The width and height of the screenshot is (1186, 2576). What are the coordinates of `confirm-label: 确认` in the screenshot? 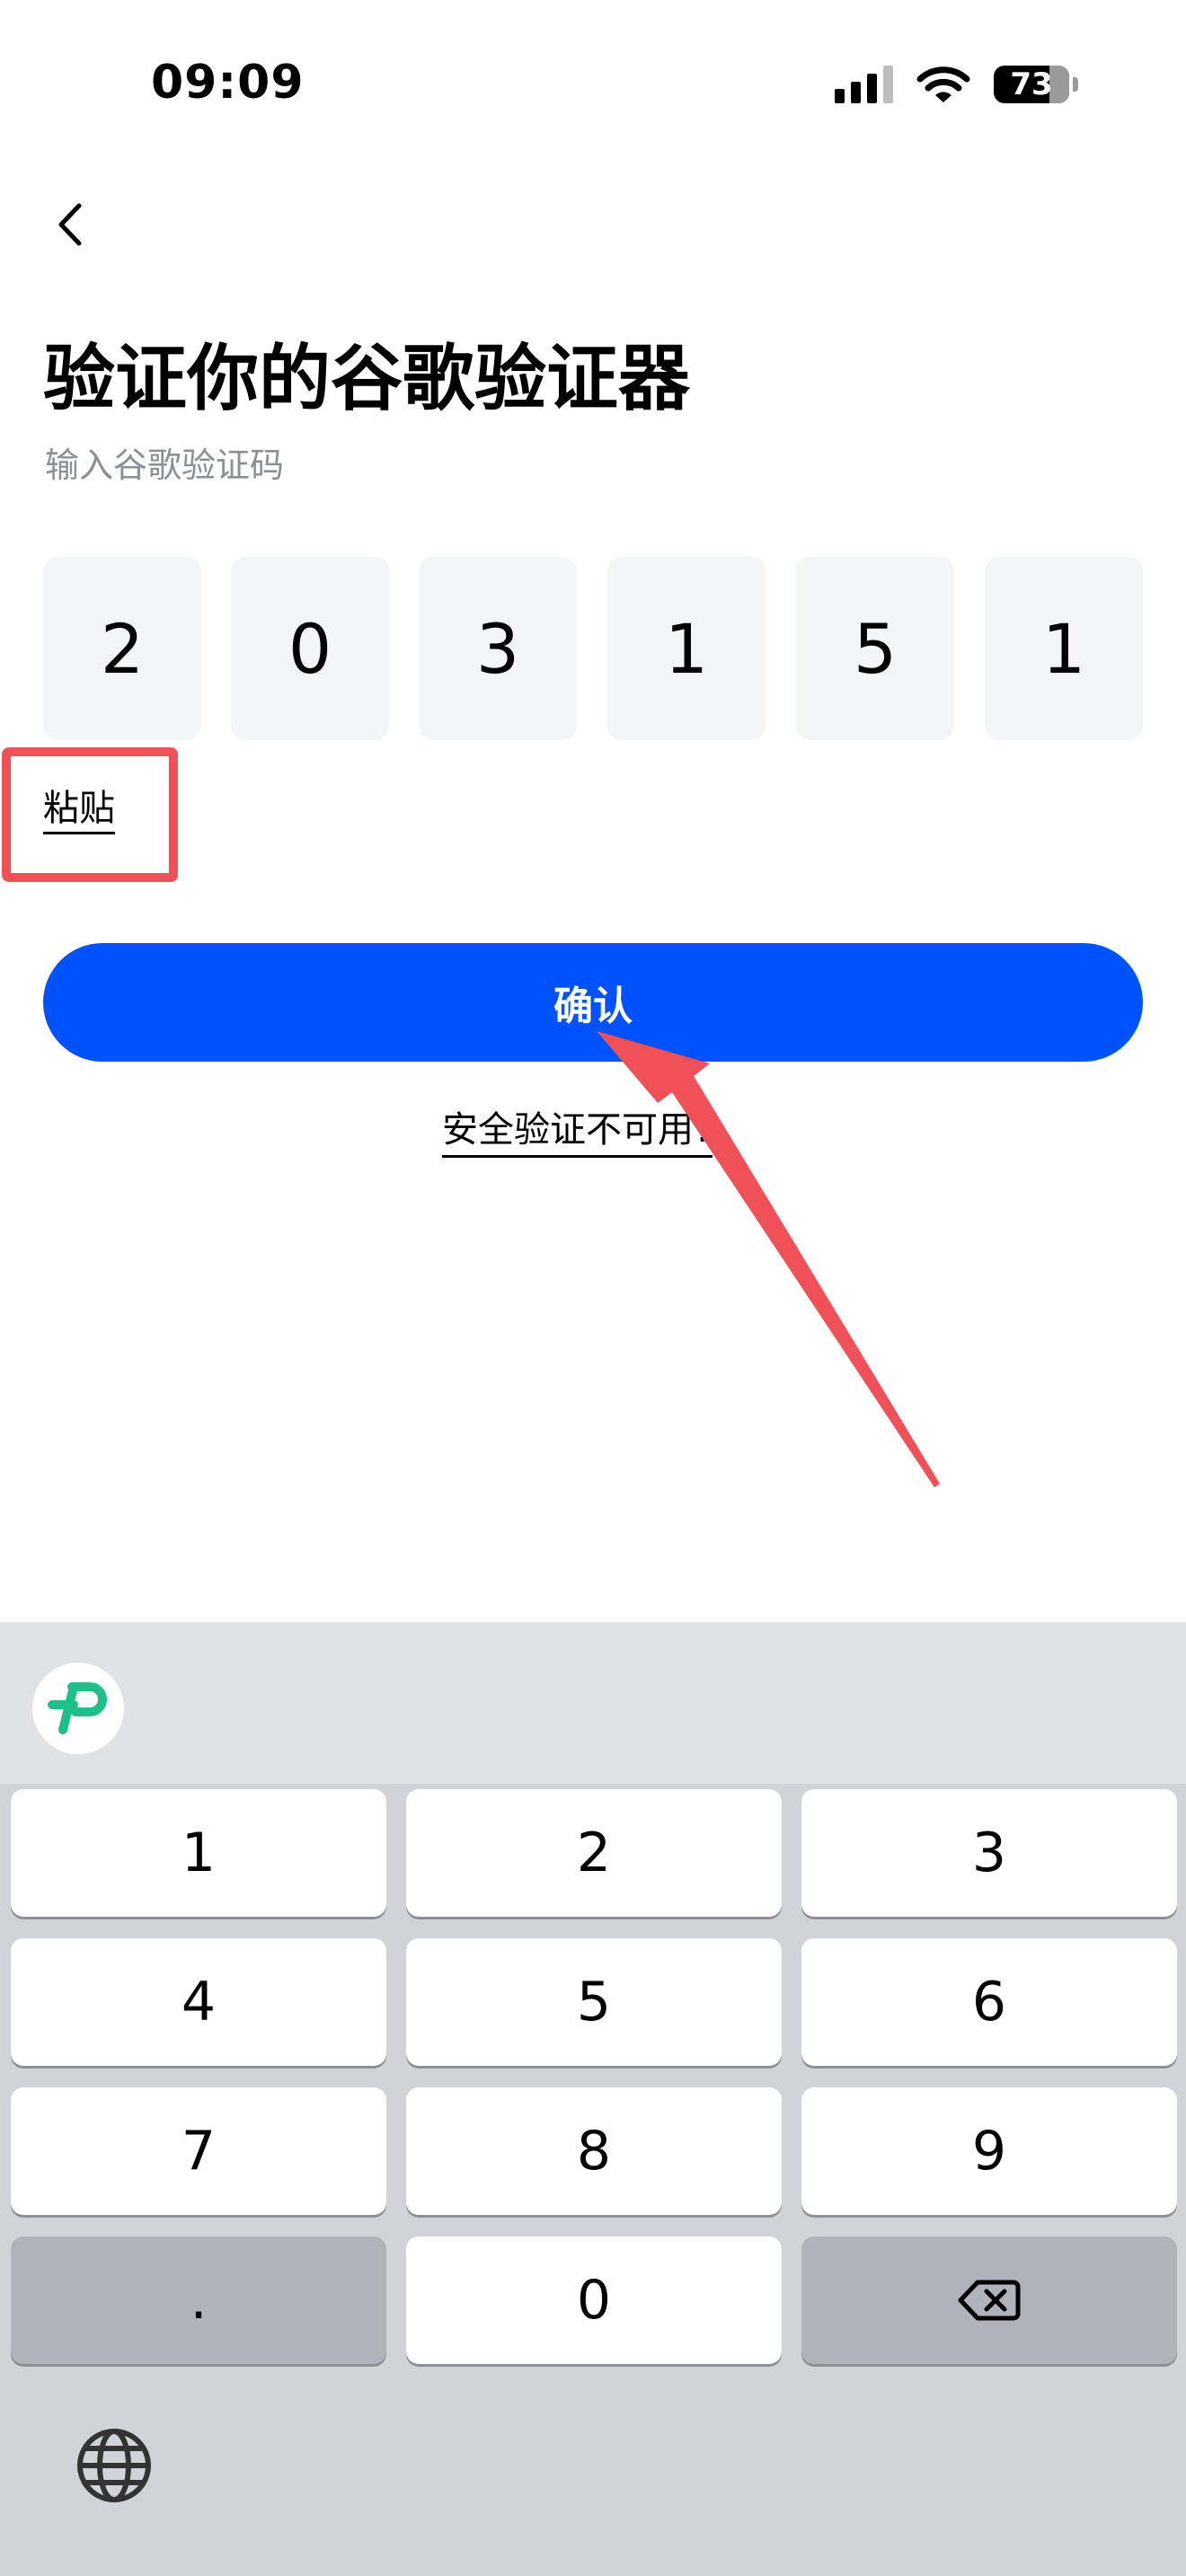 It's located at (593, 1006).